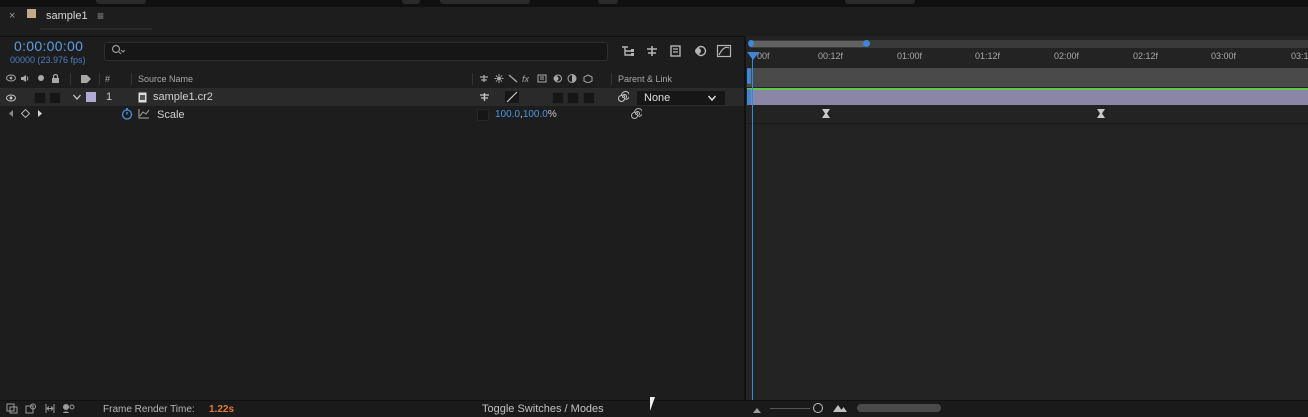 Image resolution: width=1308 pixels, height=417 pixels. What do you see at coordinates (40, 98) in the screenshot?
I see `solo-checkbox` at bounding box center [40, 98].